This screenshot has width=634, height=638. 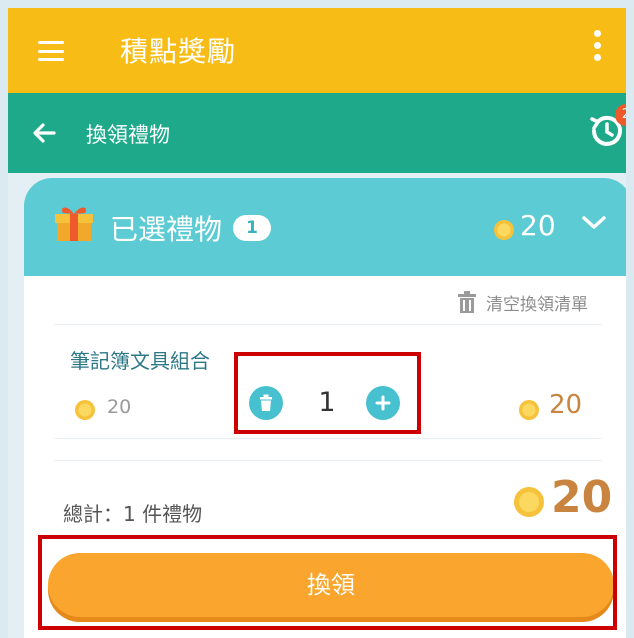 I want to click on app-title: 積點獎勵, so click(x=178, y=51).